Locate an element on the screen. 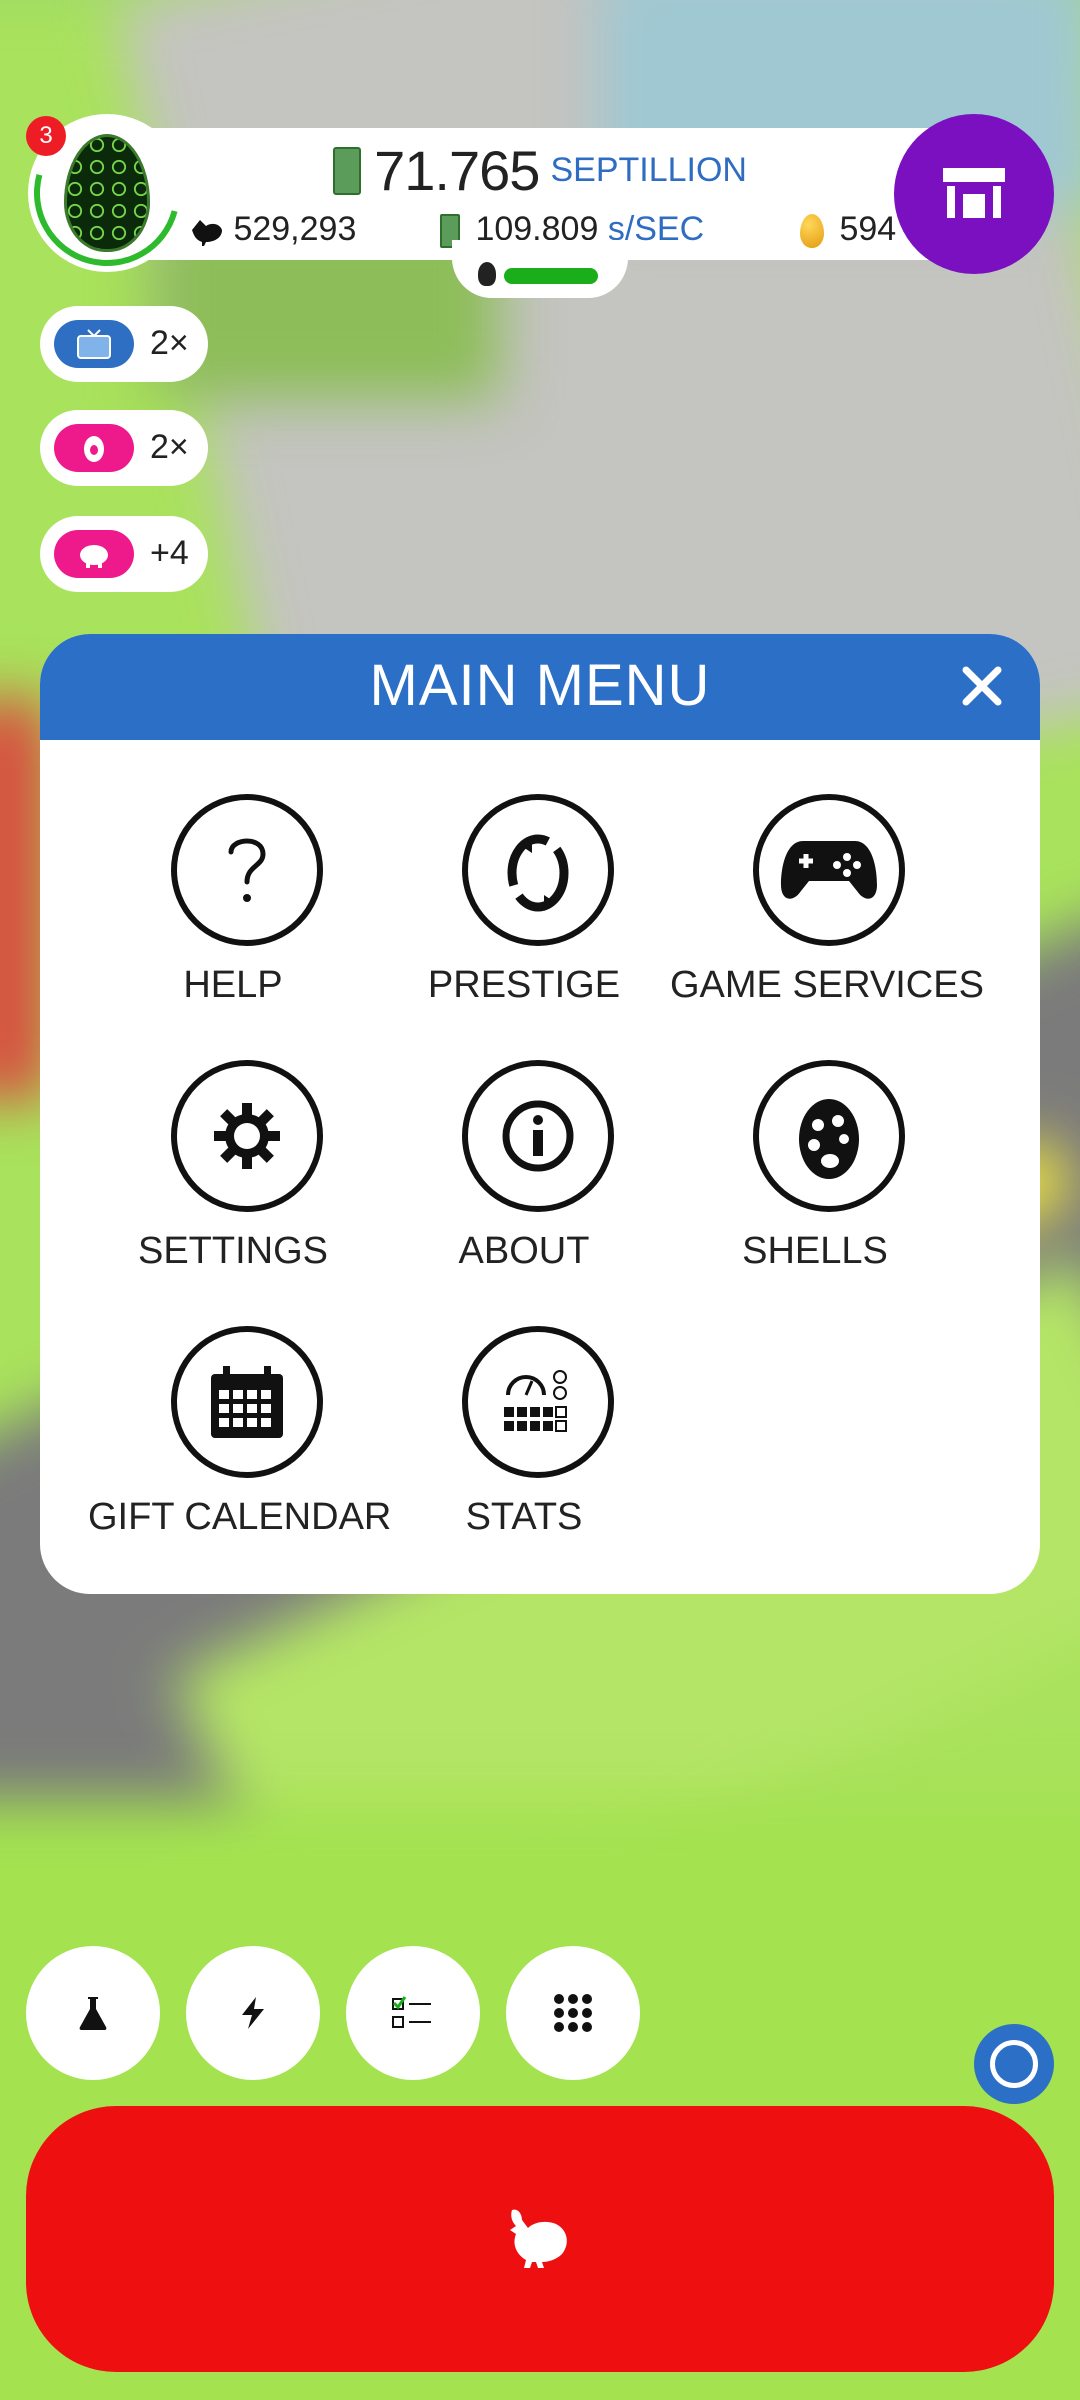 The width and height of the screenshot is (1080, 2400). missions-button is located at coordinates (413, 2013).